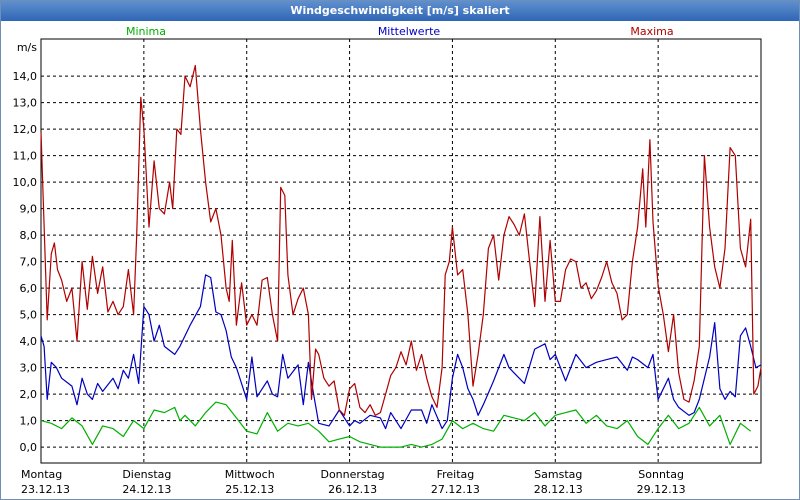 The image size is (800, 500). I want to click on x-tick-date: 28.12.13, so click(558, 489).